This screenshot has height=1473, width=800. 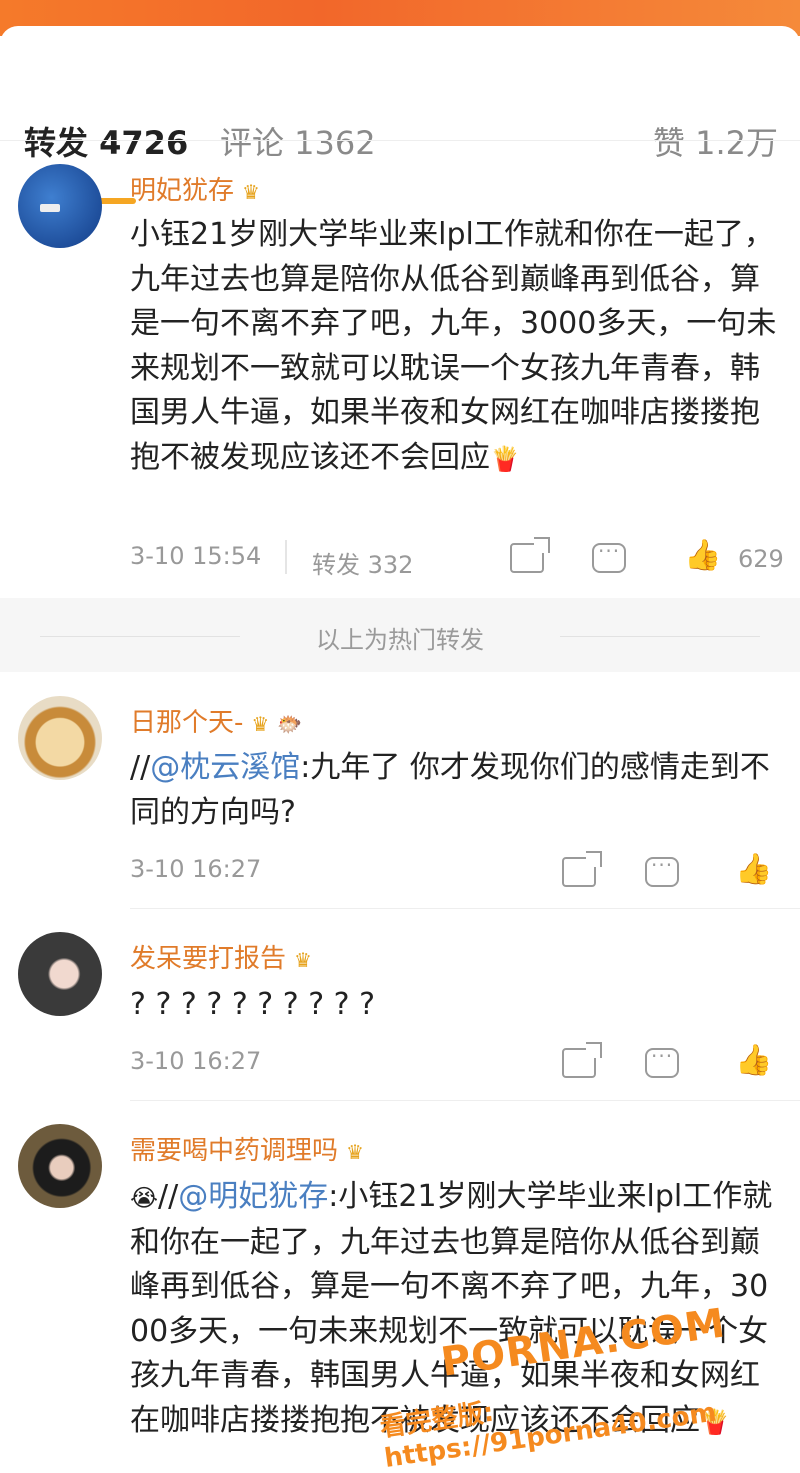 What do you see at coordinates (144, 1198) in the screenshot?
I see `crying-emoji-icon: 😭` at bounding box center [144, 1198].